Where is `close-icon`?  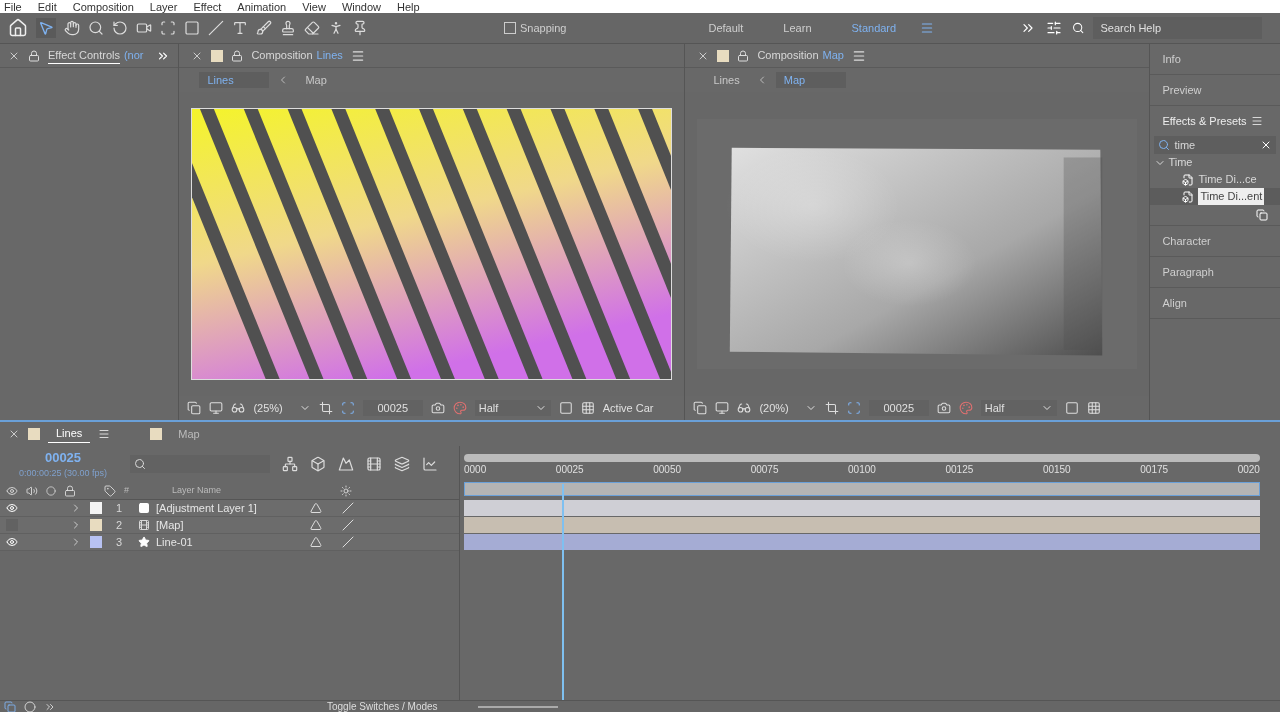
close-icon is located at coordinates (14, 434).